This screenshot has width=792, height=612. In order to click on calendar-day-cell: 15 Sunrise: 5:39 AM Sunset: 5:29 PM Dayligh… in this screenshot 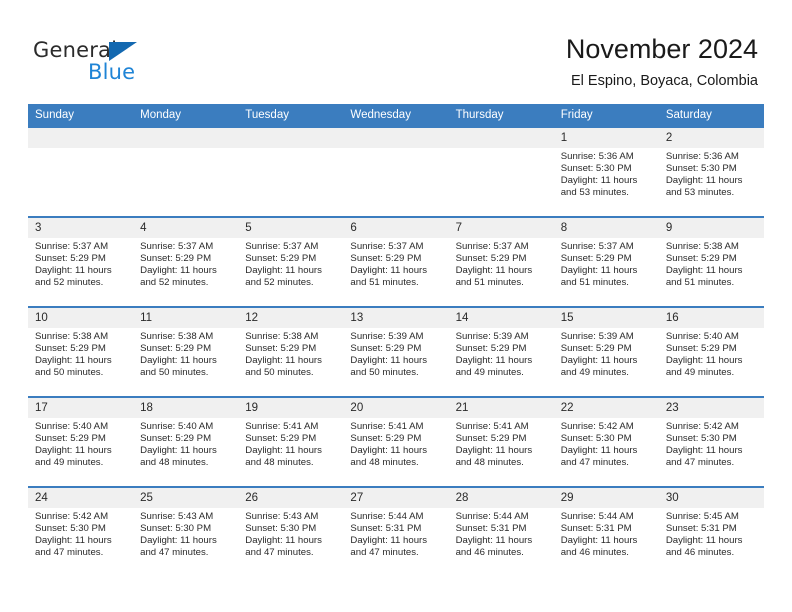, I will do `click(606, 351)`.